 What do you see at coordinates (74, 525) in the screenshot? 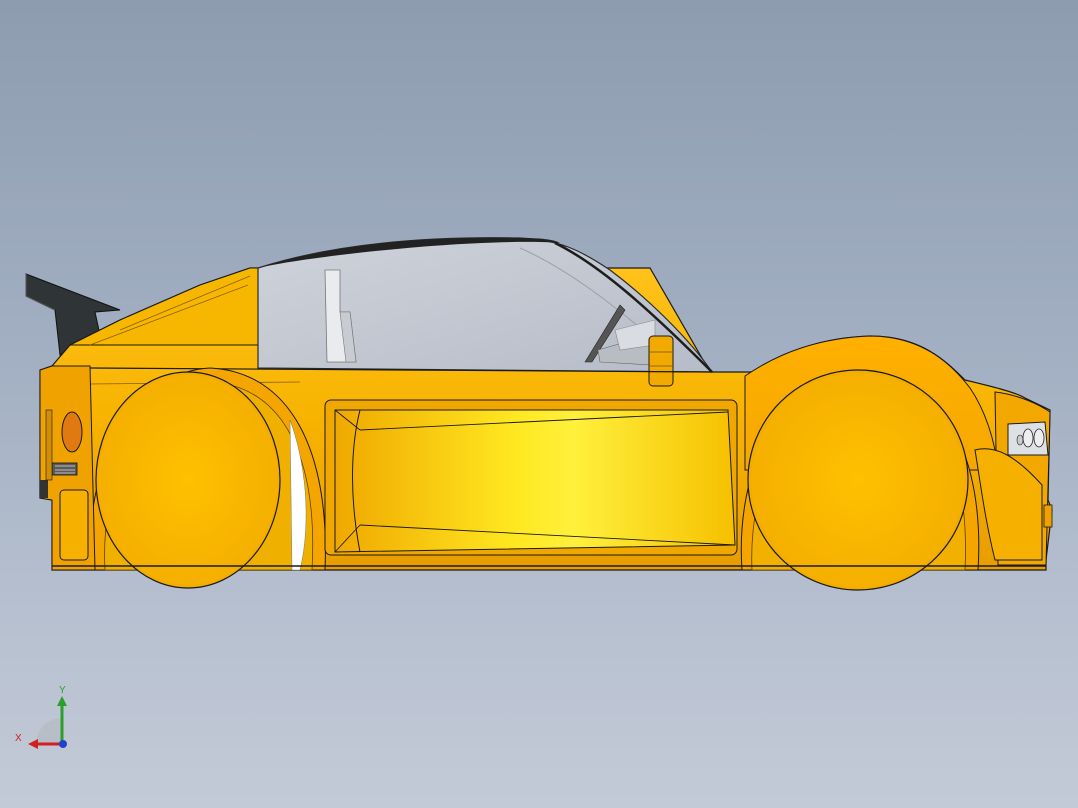
I see `rear-bumper-block` at bounding box center [74, 525].